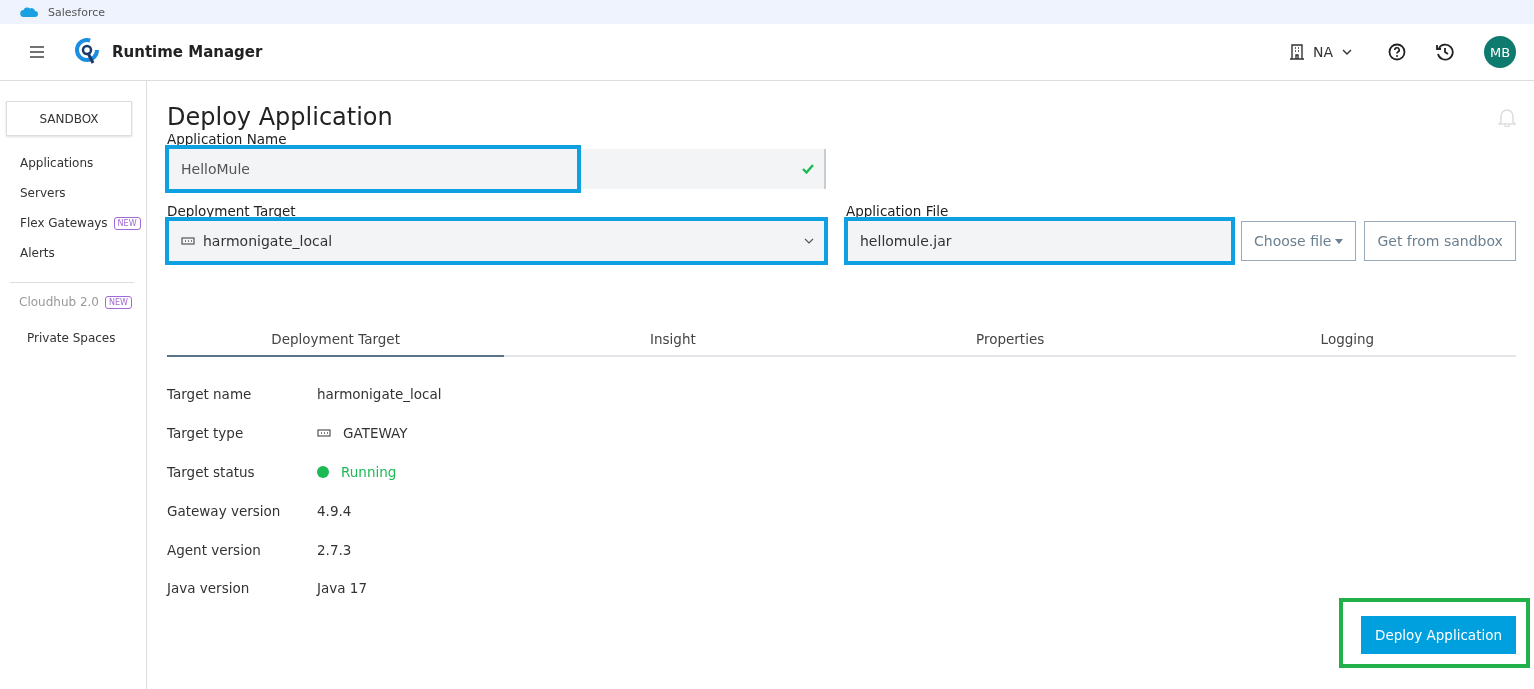  I want to click on page-title: Deploy Application, so click(280, 117).